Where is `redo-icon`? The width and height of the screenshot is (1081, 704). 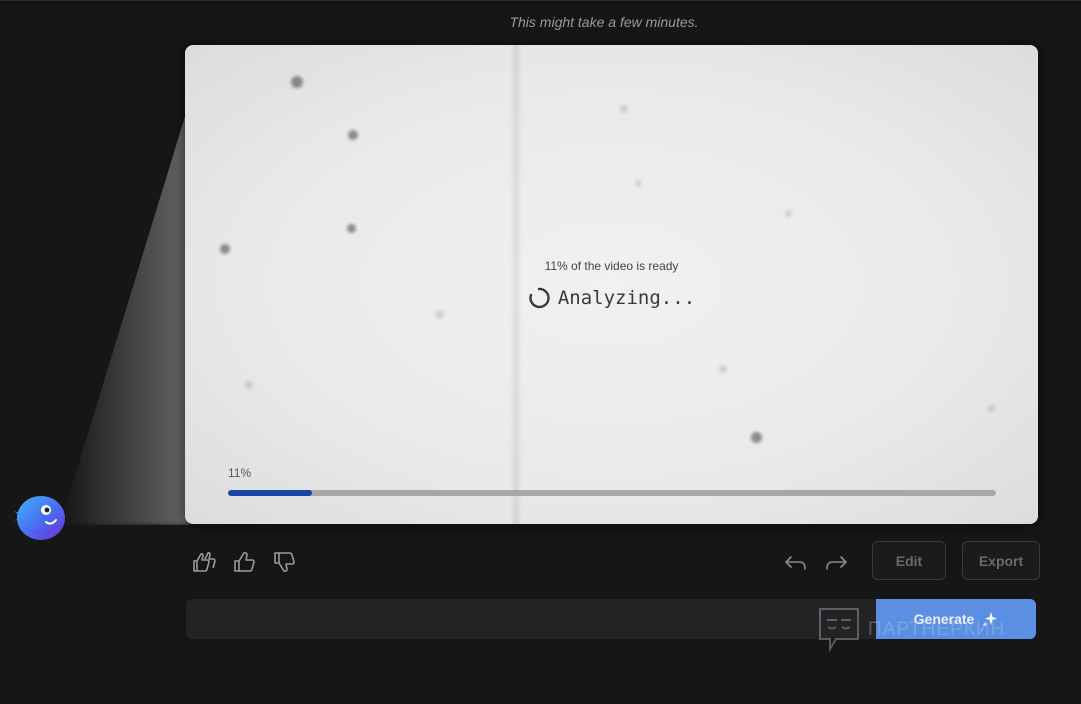
redo-icon is located at coordinates (836, 562).